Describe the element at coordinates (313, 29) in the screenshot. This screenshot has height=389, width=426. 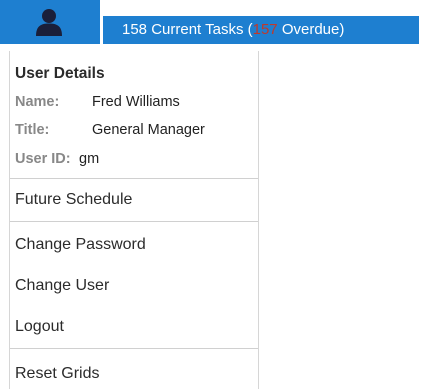
I see `overdue-label: Overdue)` at that location.